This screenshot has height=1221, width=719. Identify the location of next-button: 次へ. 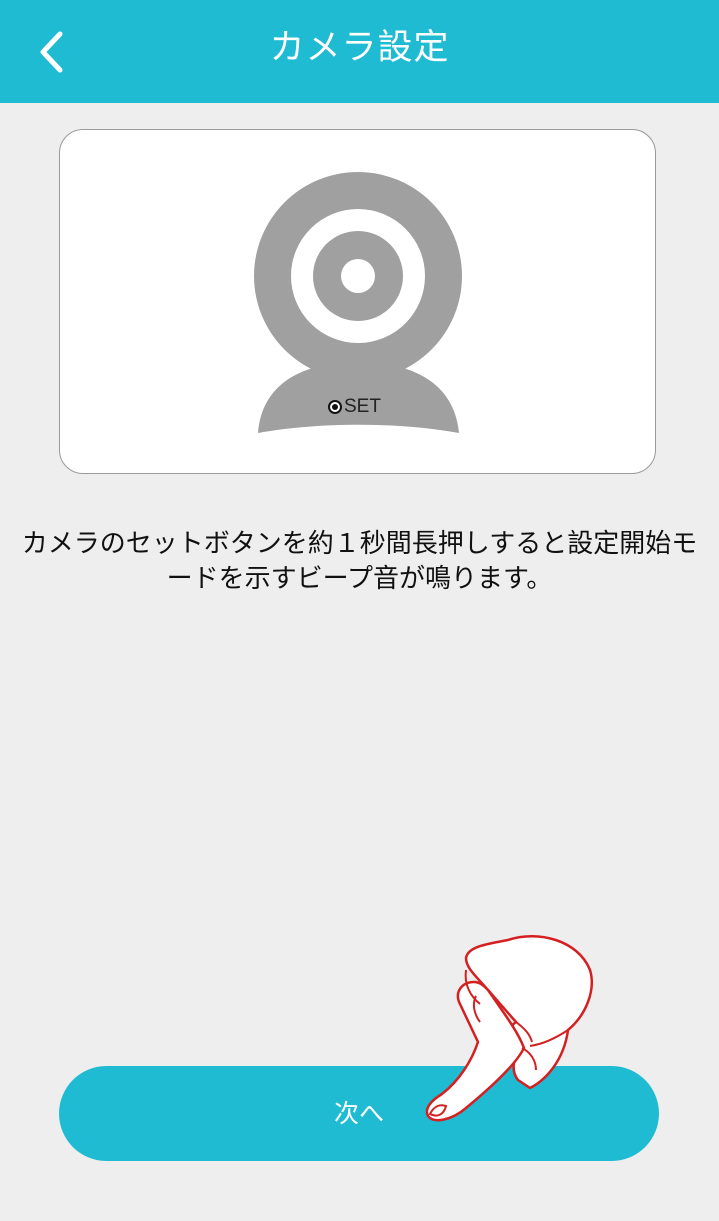
(359, 1113).